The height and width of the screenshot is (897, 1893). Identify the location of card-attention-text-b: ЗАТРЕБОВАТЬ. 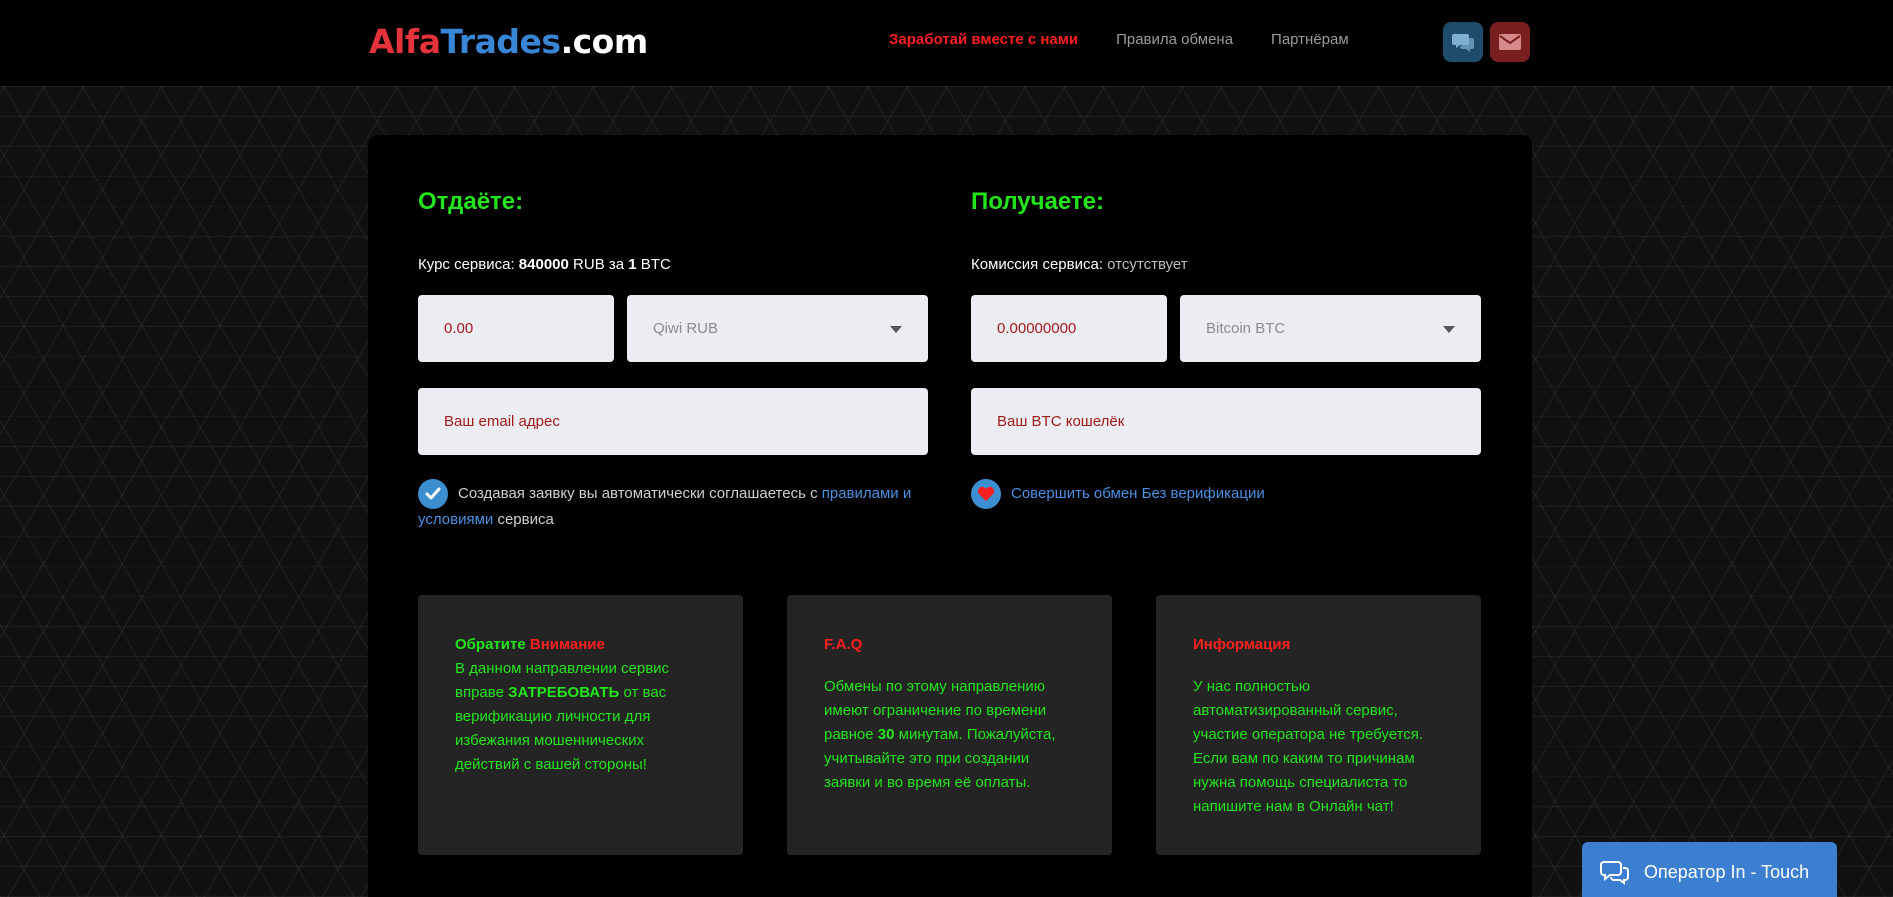
(564, 692).